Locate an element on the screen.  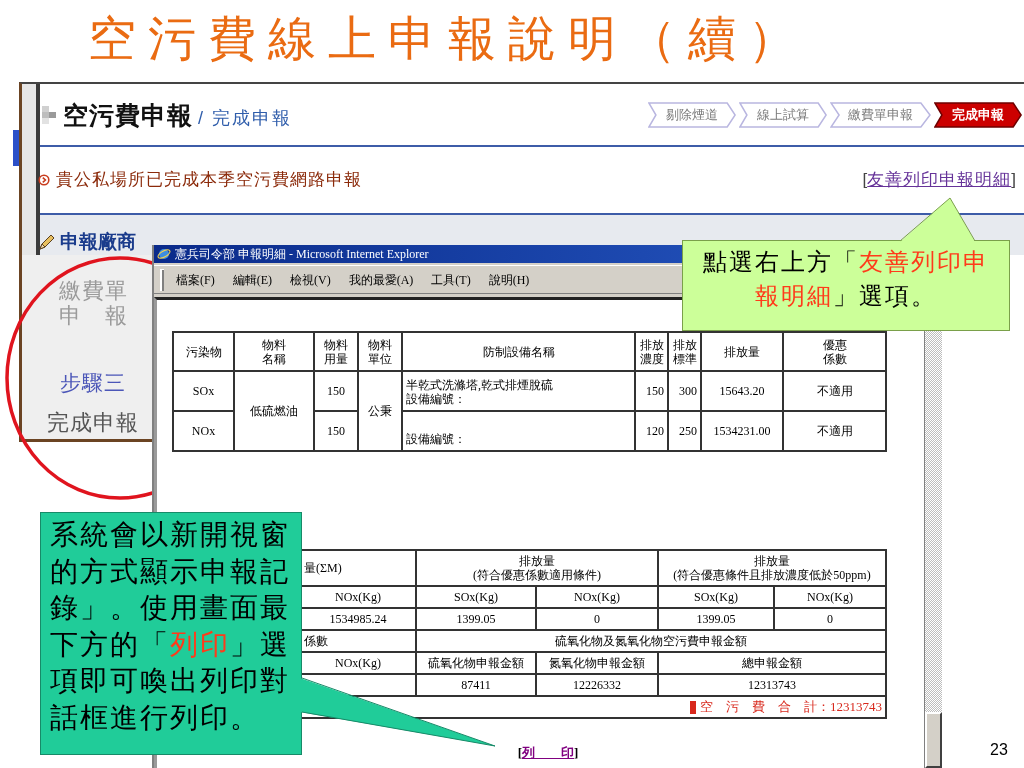
table-cell: 15643.20 is located at coordinates (742, 391).